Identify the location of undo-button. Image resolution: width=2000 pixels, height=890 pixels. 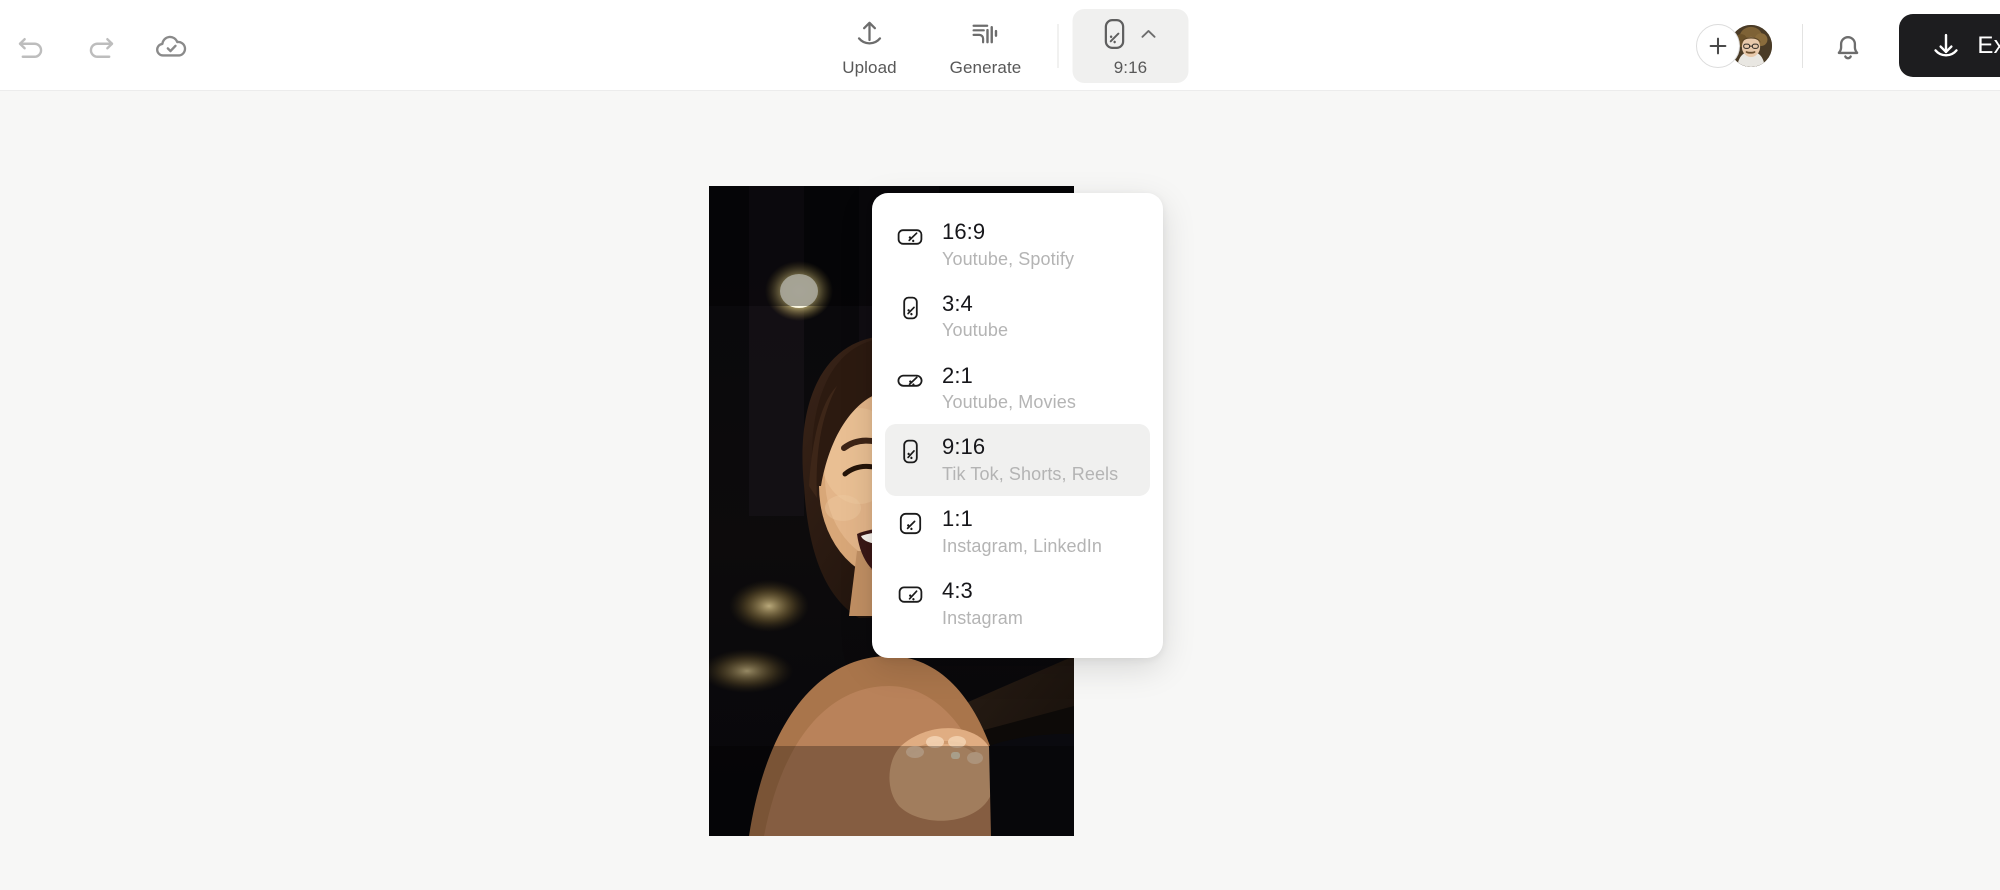
(31, 46).